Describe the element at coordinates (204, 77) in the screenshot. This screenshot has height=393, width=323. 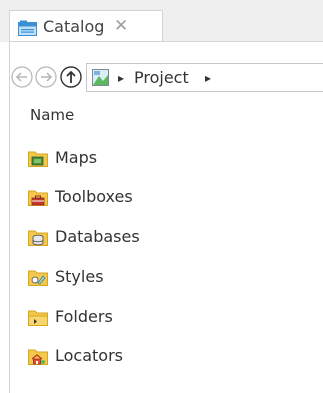
I see `path-breadcrumb: ▸ Project ▸` at that location.